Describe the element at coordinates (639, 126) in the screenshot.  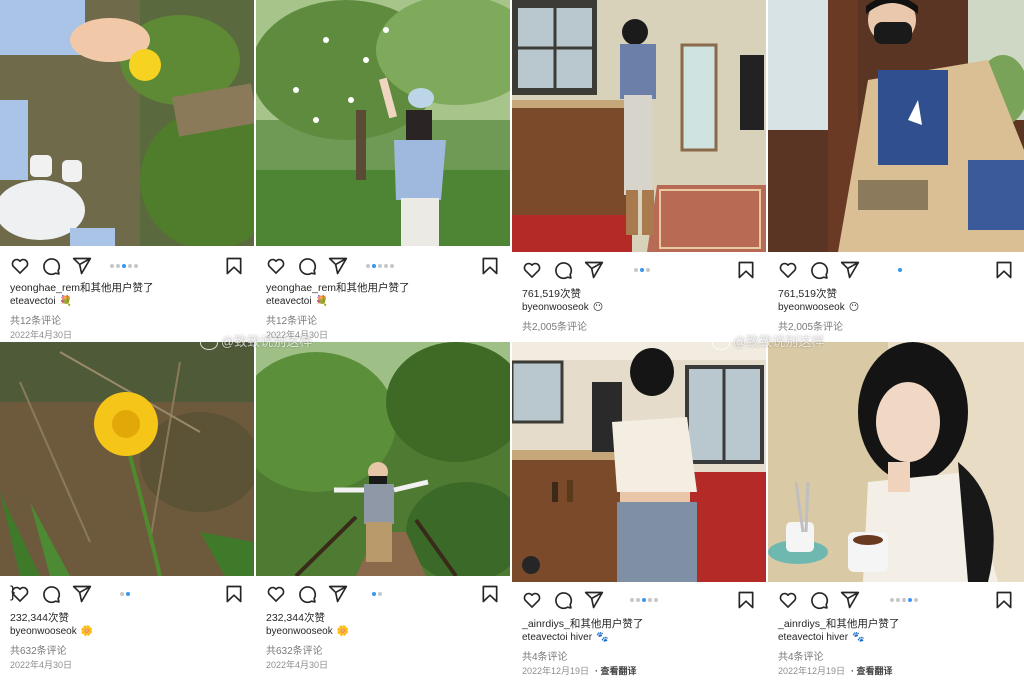
I see `post-photo-cafe-man` at that location.